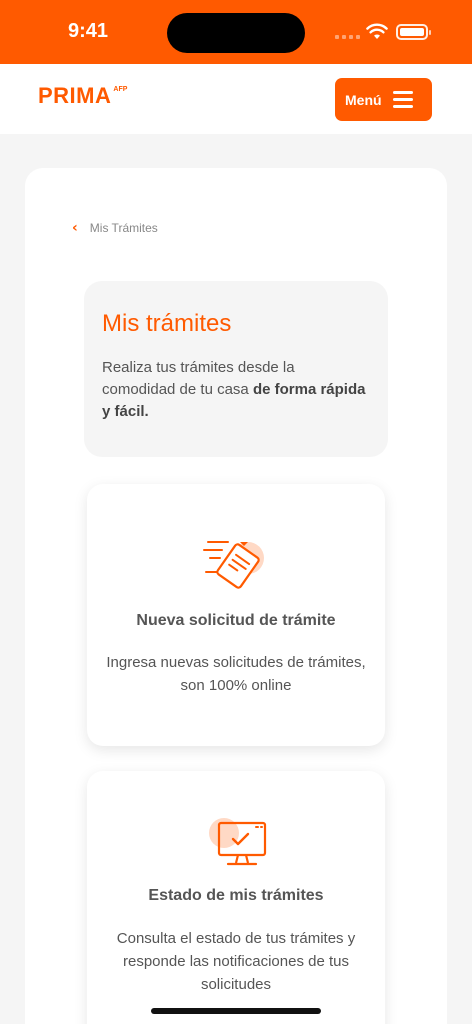  What do you see at coordinates (236, 1011) in the screenshot?
I see `home-indicator` at bounding box center [236, 1011].